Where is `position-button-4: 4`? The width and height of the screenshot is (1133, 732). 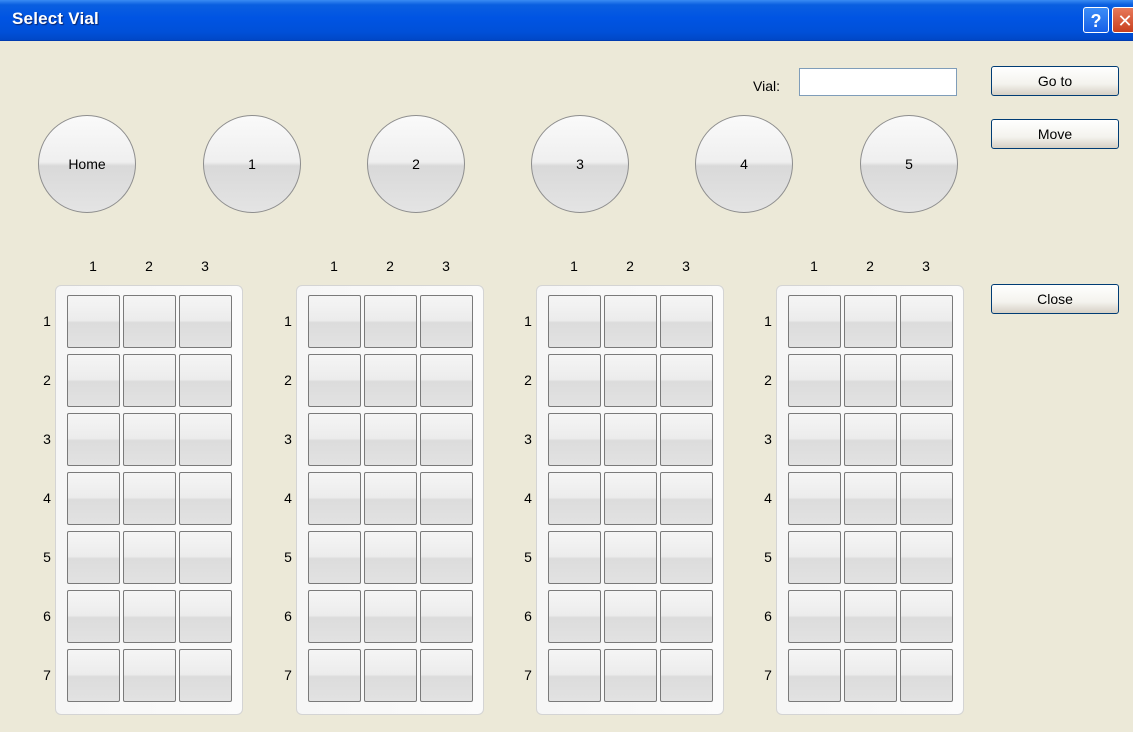
position-button-4: 4 is located at coordinates (744, 164).